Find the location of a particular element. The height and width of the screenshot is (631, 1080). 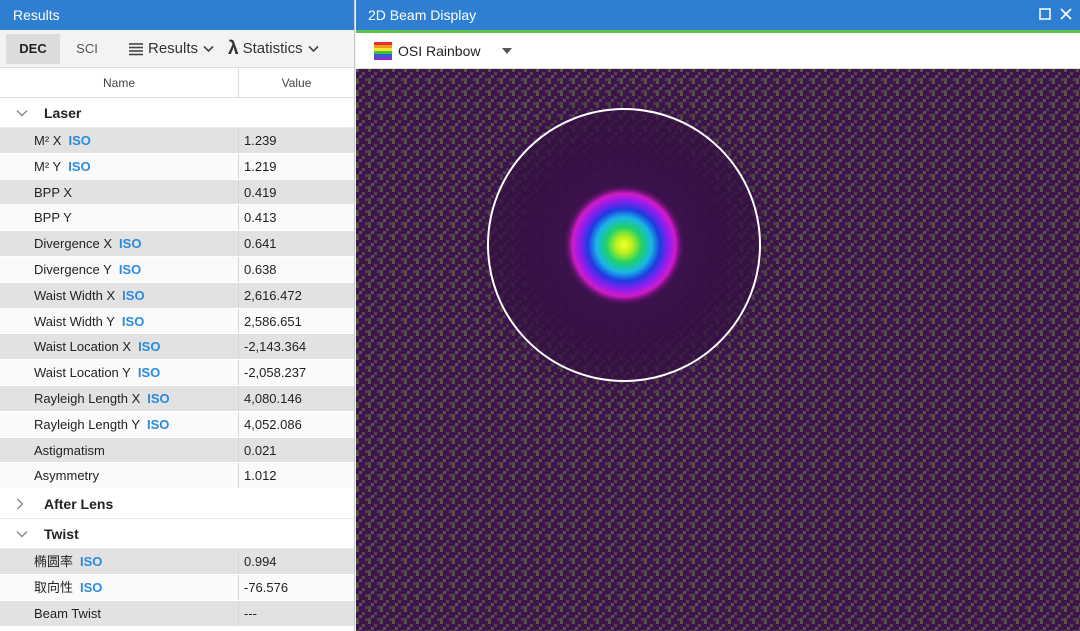

maximize-icon is located at coordinates (1045, 15).